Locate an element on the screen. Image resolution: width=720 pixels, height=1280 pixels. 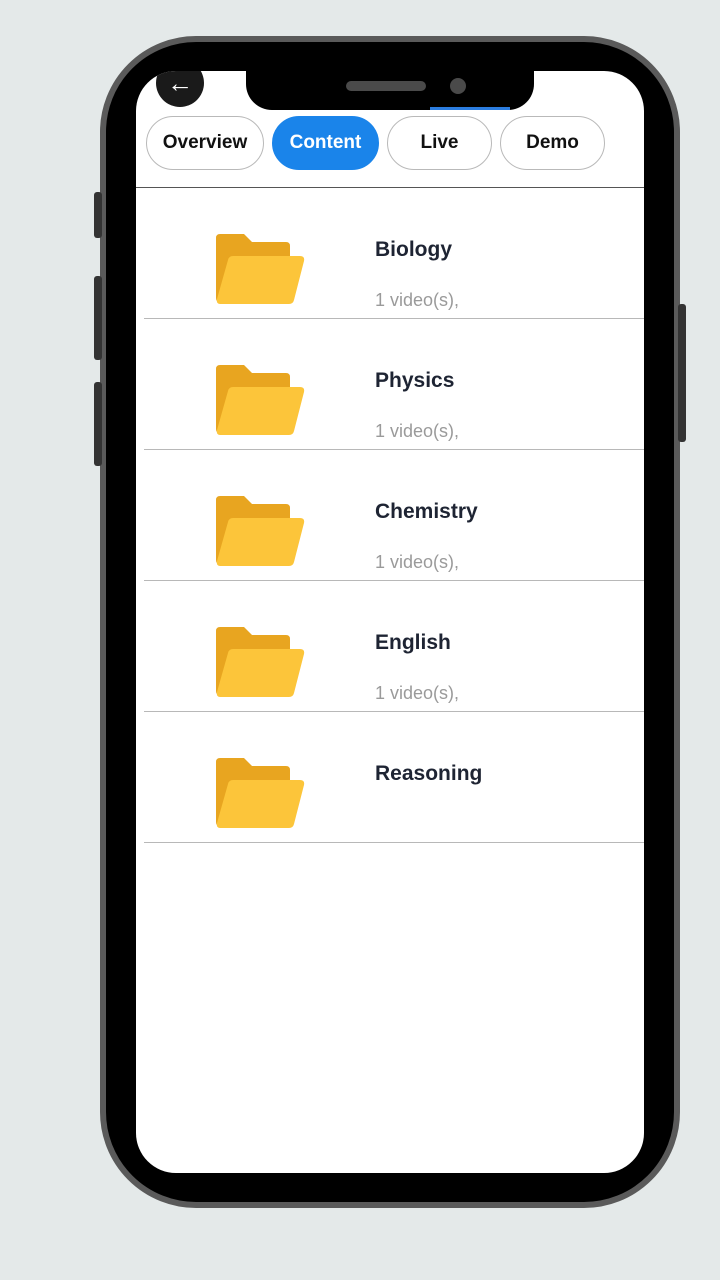
folder-title: English is located at coordinates (413, 642).